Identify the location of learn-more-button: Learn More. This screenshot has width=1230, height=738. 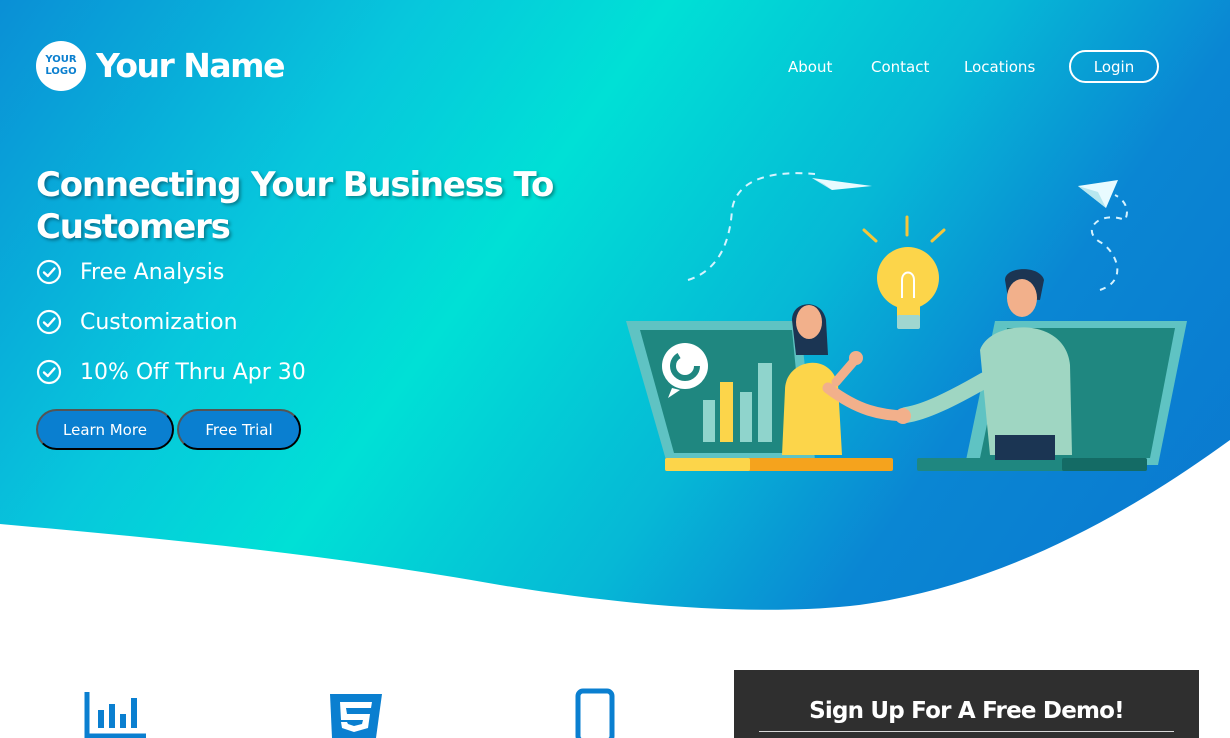
(105, 429).